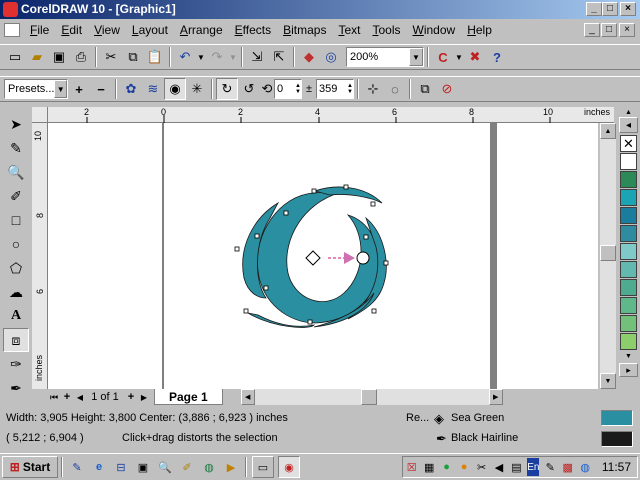 Image resolution: width=640 pixels, height=480 pixels. I want to click on vertical-ruler: 10 8 6 inches, so click(40, 256).